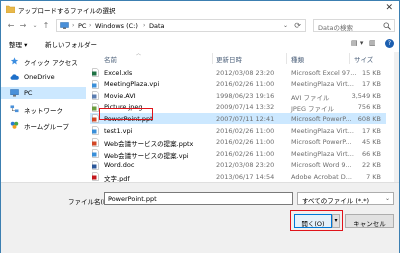  Describe the element at coordinates (14, 109) in the screenshot. I see `network-icon` at that location.